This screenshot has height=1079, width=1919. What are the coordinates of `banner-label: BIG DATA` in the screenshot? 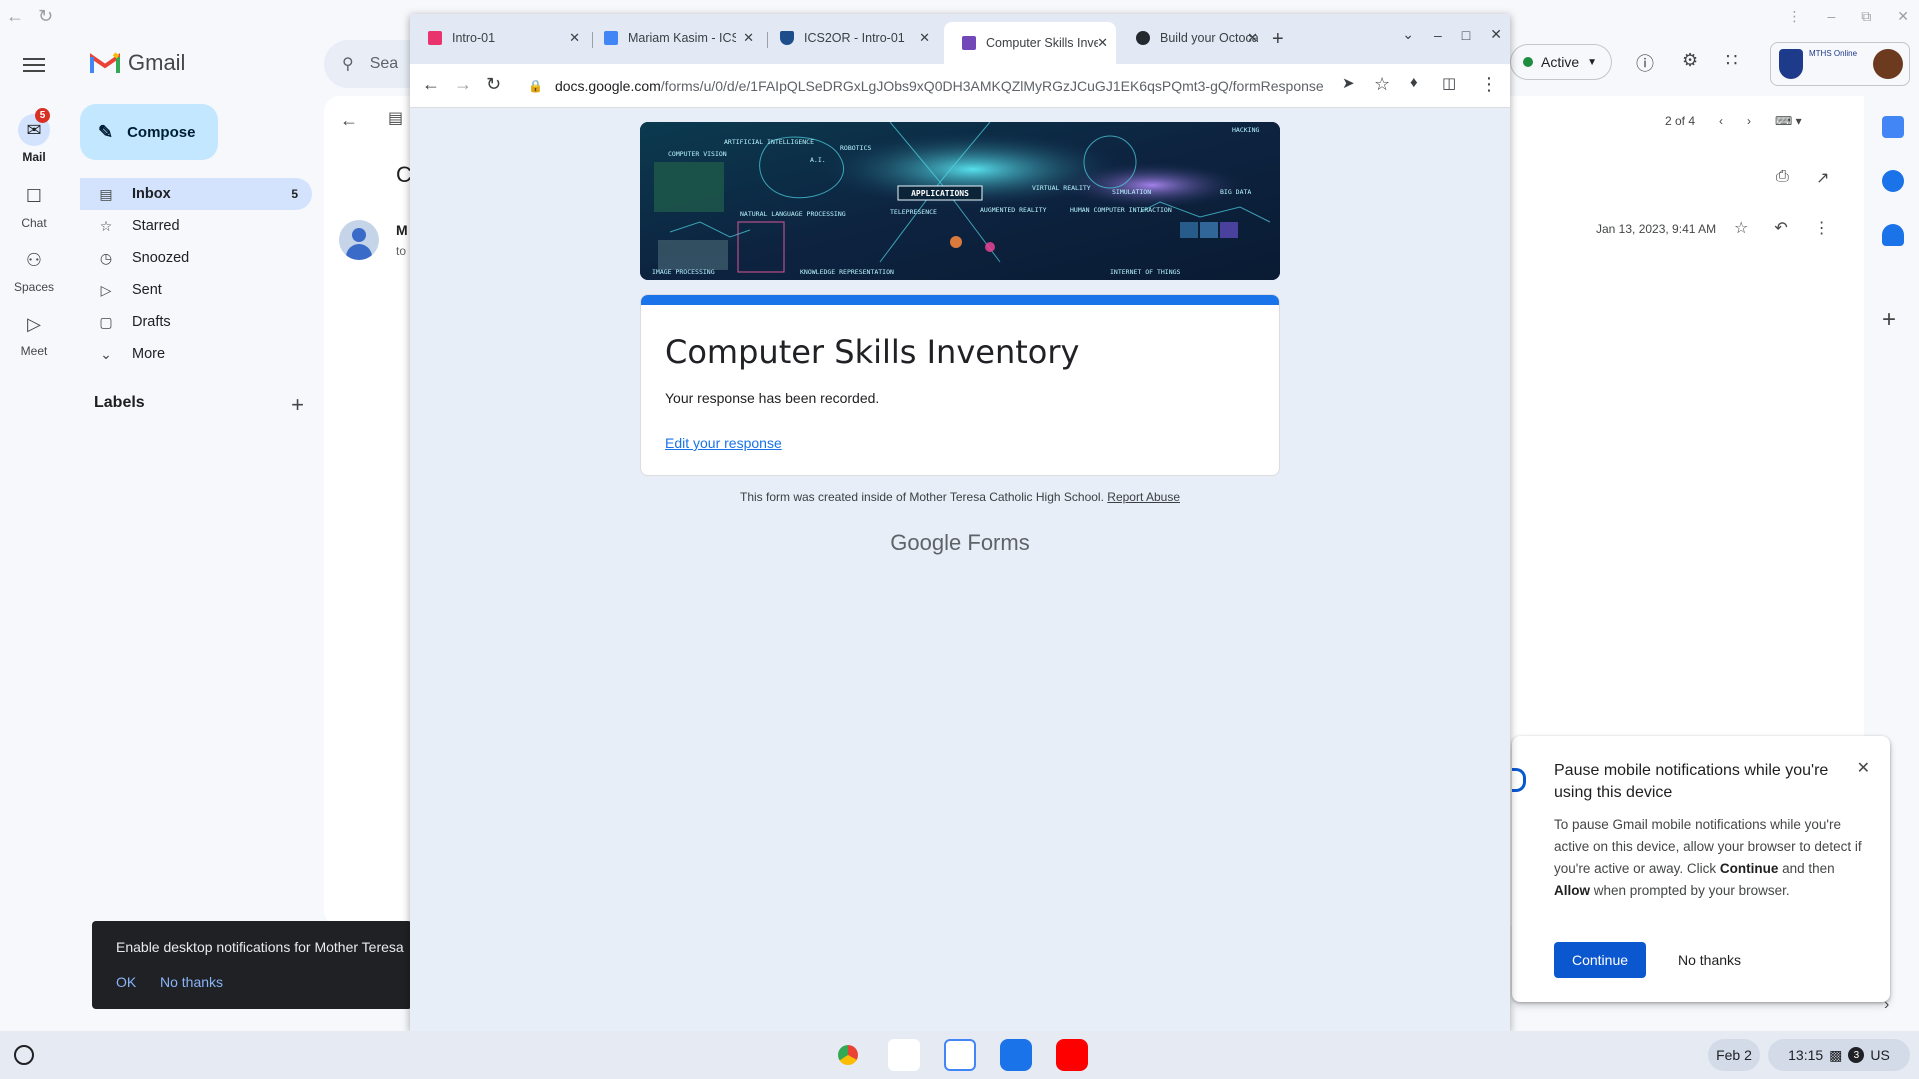 It's located at (1235, 192).